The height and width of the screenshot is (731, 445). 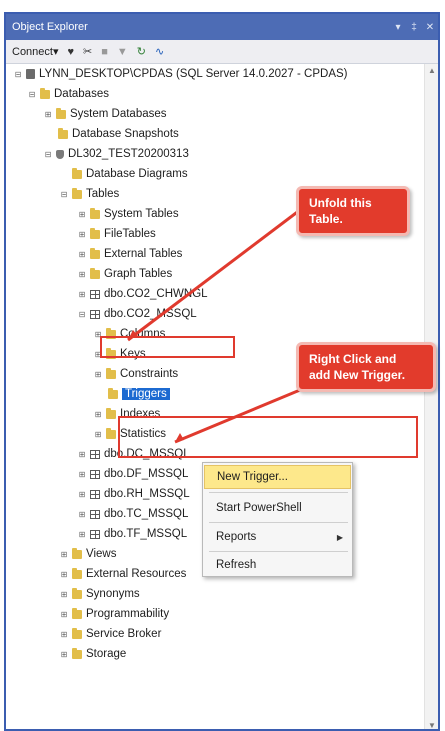 What do you see at coordinates (143, 254) in the screenshot?
I see `node-label: External Tables` at bounding box center [143, 254].